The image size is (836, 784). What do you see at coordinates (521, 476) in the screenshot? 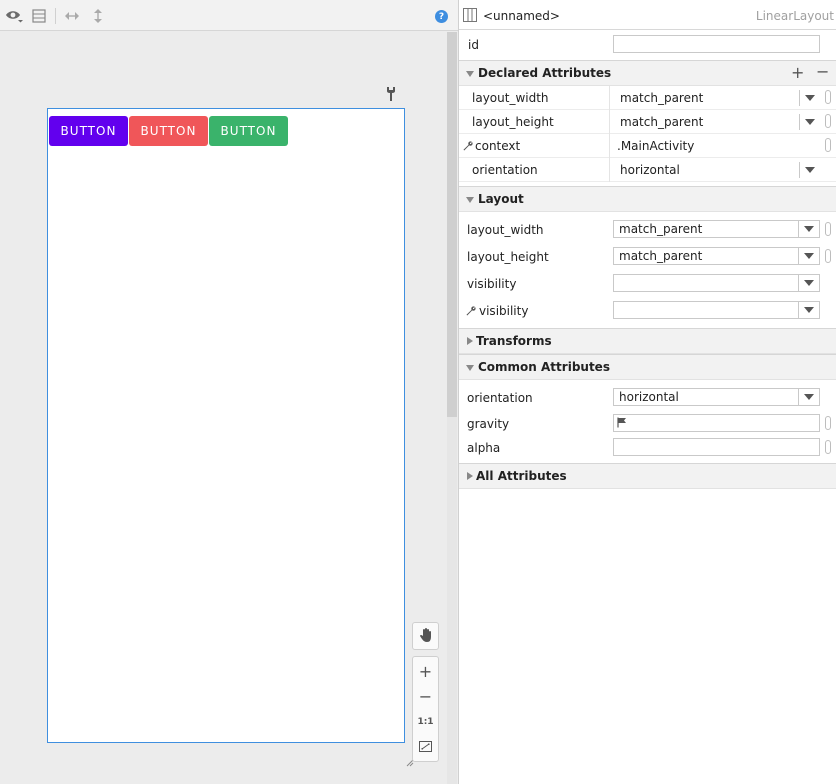
I see `section-title: All Attributes` at bounding box center [521, 476].